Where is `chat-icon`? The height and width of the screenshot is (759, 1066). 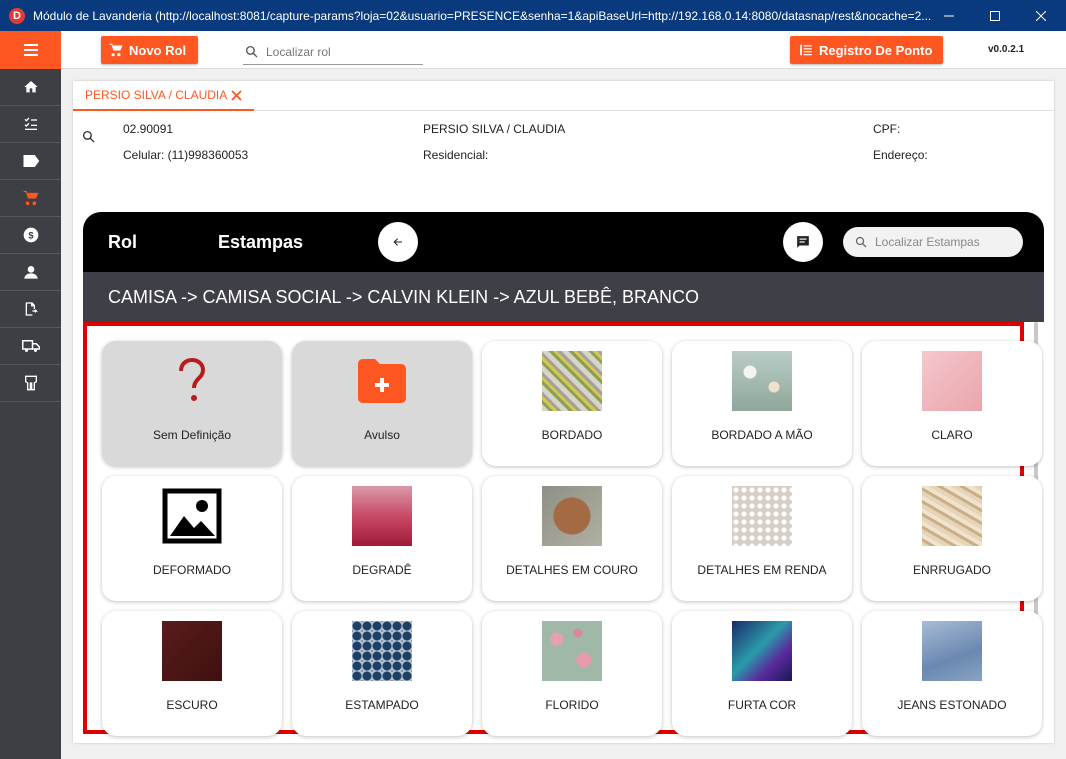
chat-icon is located at coordinates (803, 242).